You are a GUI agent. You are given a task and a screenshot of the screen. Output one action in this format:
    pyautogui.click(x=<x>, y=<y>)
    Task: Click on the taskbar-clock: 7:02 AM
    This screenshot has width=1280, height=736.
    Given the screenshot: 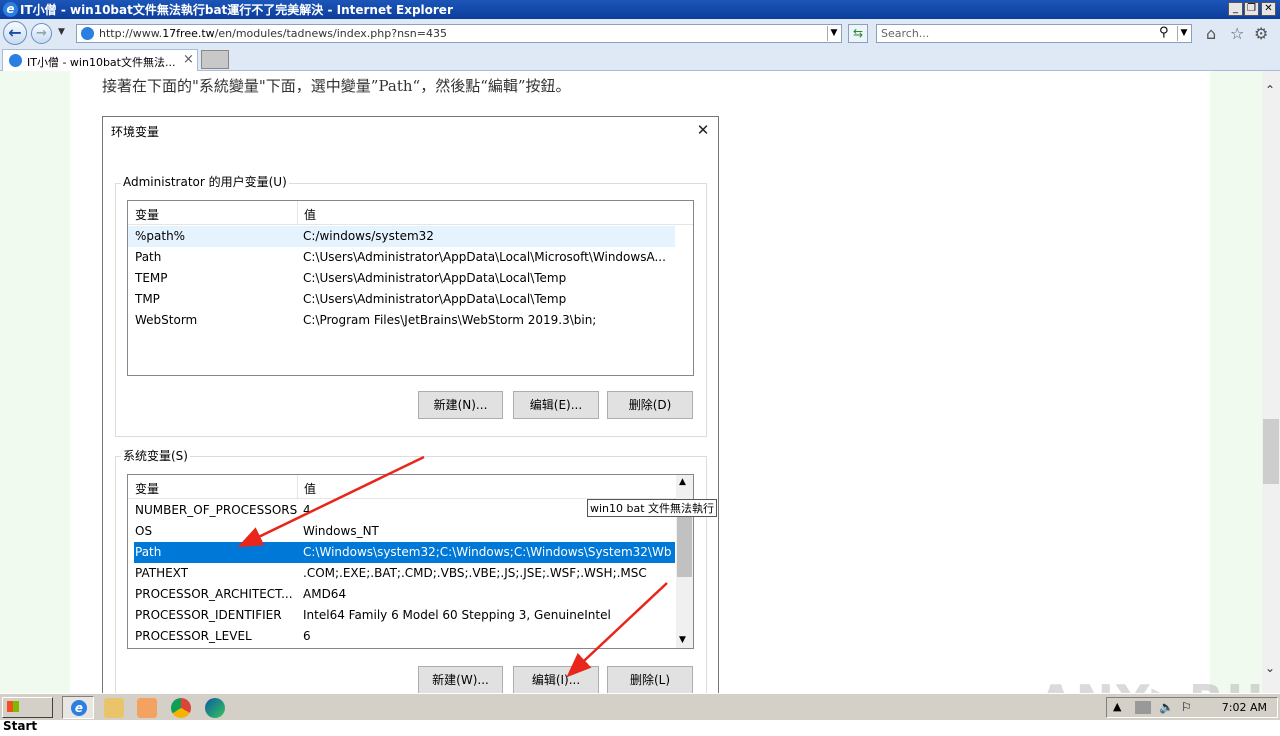 What is the action you would take?
    pyautogui.click(x=1244, y=707)
    